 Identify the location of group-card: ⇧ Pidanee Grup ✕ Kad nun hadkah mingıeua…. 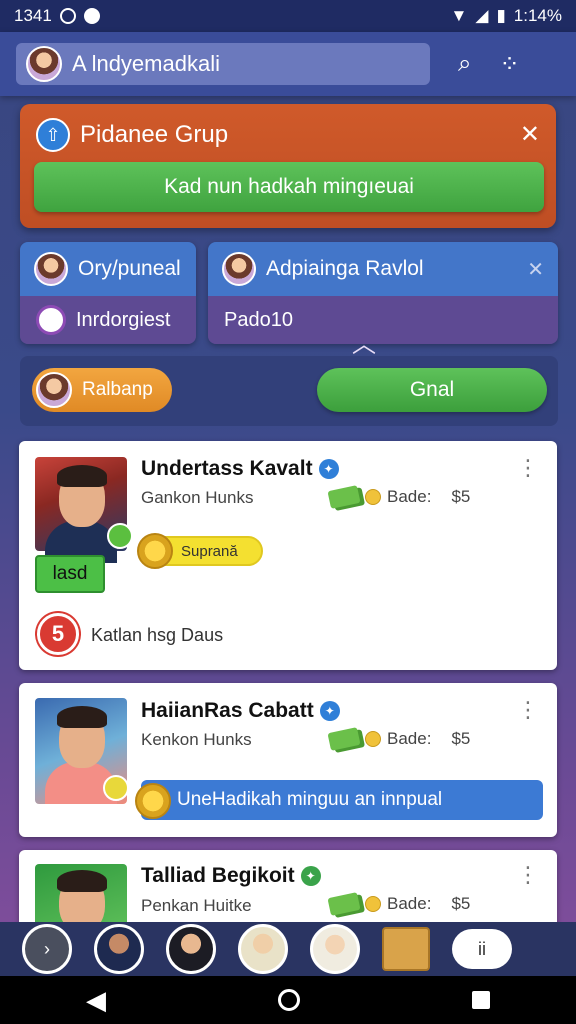
(288, 166).